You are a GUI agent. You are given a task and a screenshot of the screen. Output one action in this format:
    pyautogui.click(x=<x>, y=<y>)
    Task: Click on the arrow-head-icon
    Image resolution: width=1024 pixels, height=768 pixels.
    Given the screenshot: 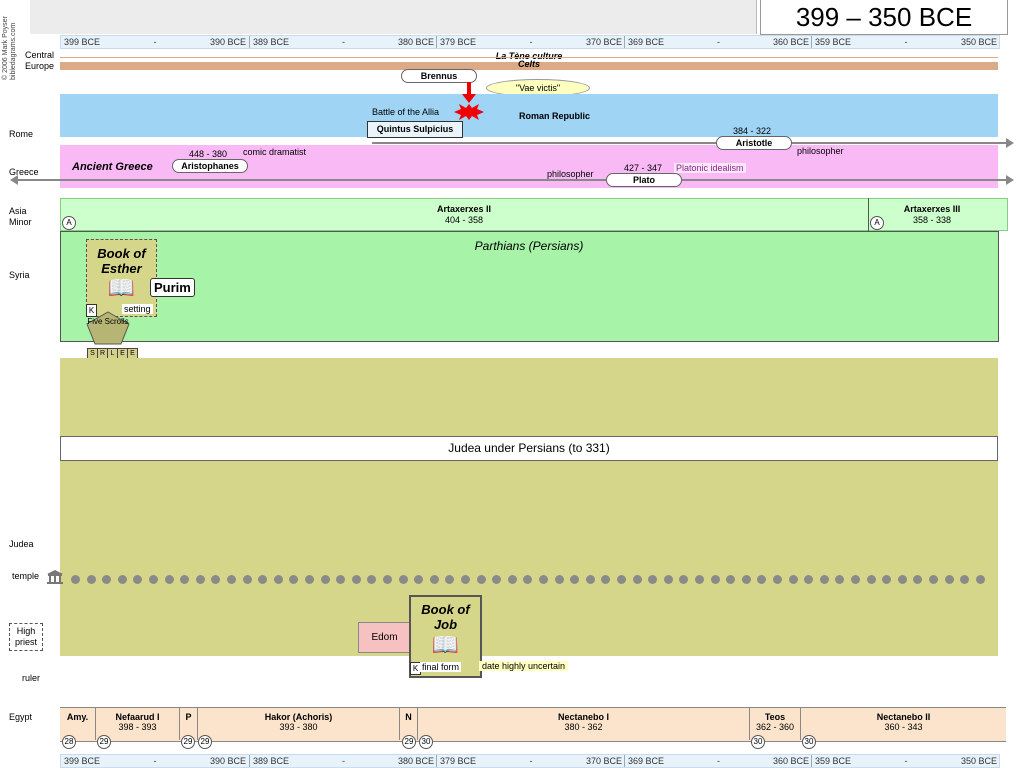 What is the action you would take?
    pyautogui.click(x=469, y=98)
    